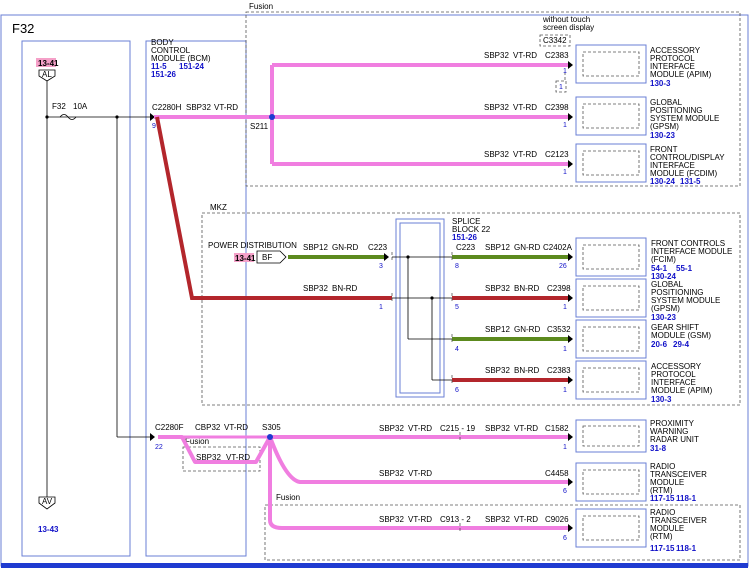 The image size is (752, 575). What do you see at coordinates (271, 427) in the screenshot?
I see `splice-s305-label: S305` at bounding box center [271, 427].